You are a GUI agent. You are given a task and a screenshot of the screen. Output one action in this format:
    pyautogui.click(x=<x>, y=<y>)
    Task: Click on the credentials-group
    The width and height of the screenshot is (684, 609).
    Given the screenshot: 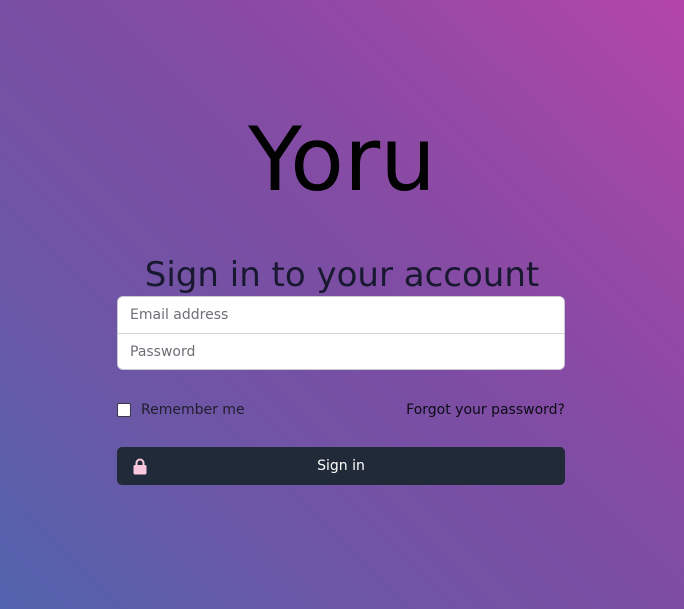 What is the action you would take?
    pyautogui.click(x=341, y=333)
    